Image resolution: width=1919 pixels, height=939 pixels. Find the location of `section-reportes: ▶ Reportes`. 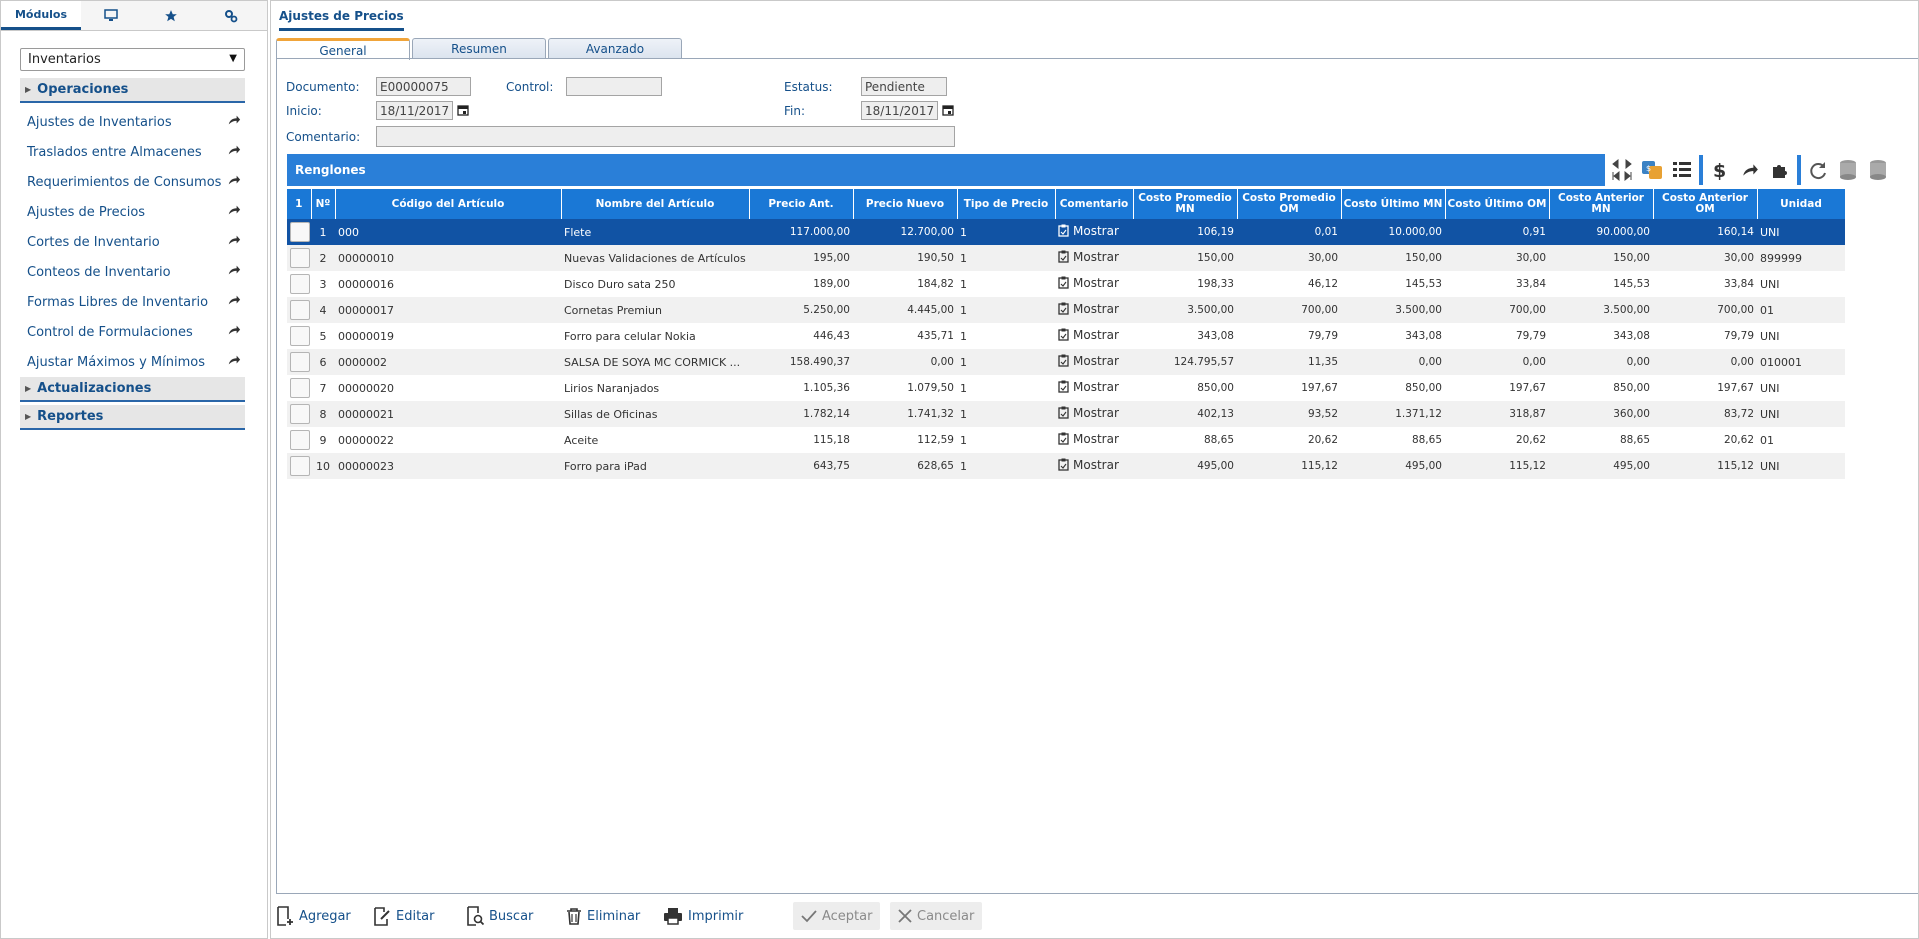

section-reportes: ▶ Reportes is located at coordinates (132, 417).